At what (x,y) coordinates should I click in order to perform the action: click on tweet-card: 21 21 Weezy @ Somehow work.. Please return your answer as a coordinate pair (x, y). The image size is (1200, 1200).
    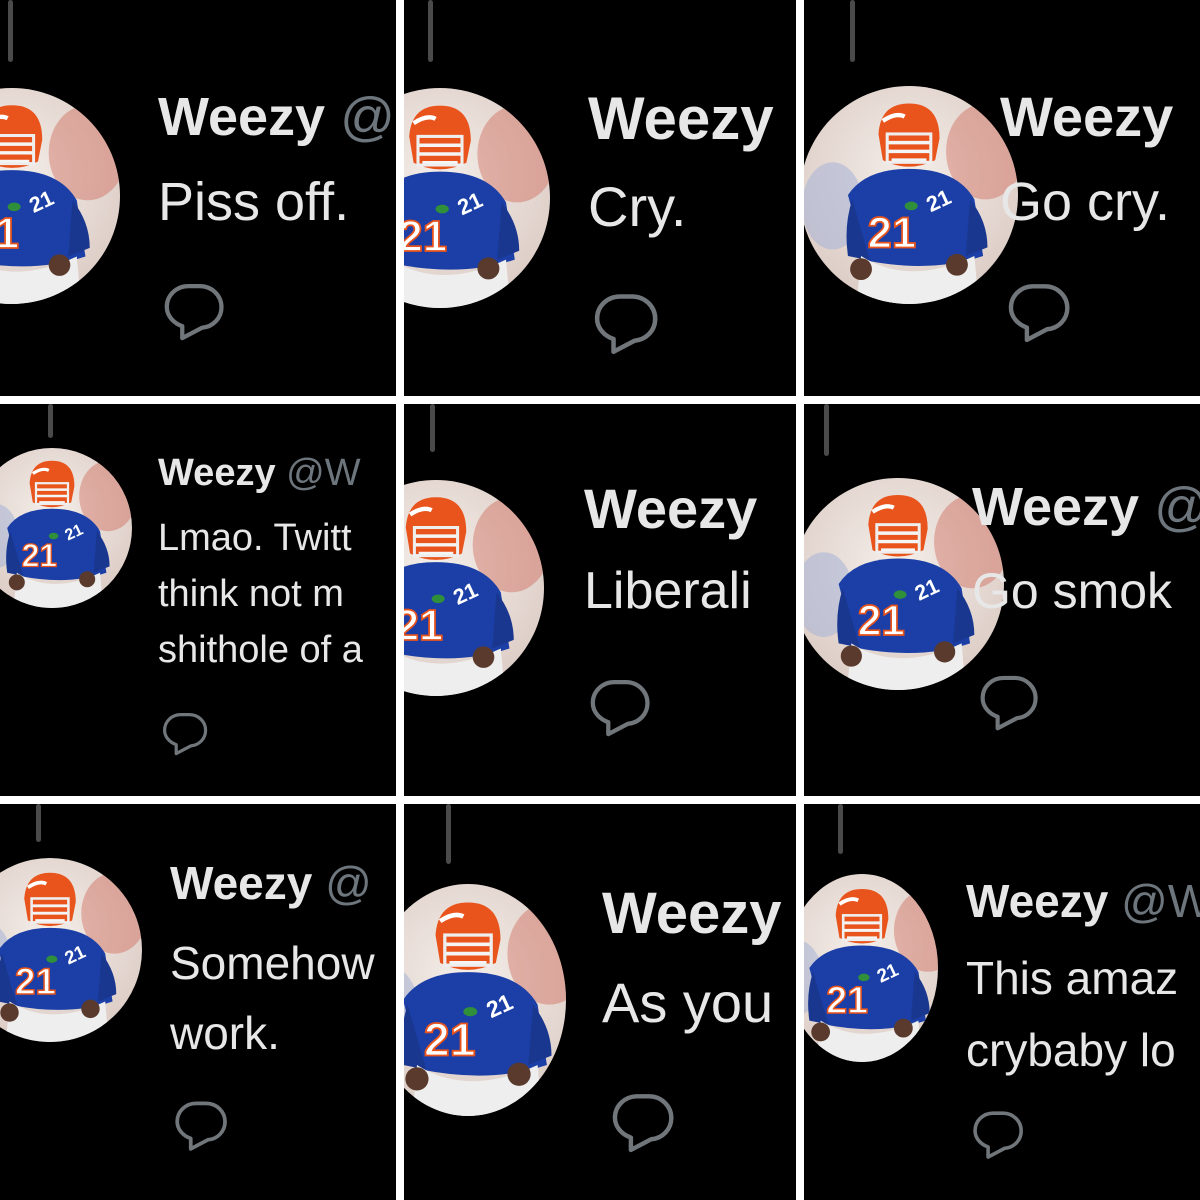
    Looking at the image, I should click on (198, 1002).